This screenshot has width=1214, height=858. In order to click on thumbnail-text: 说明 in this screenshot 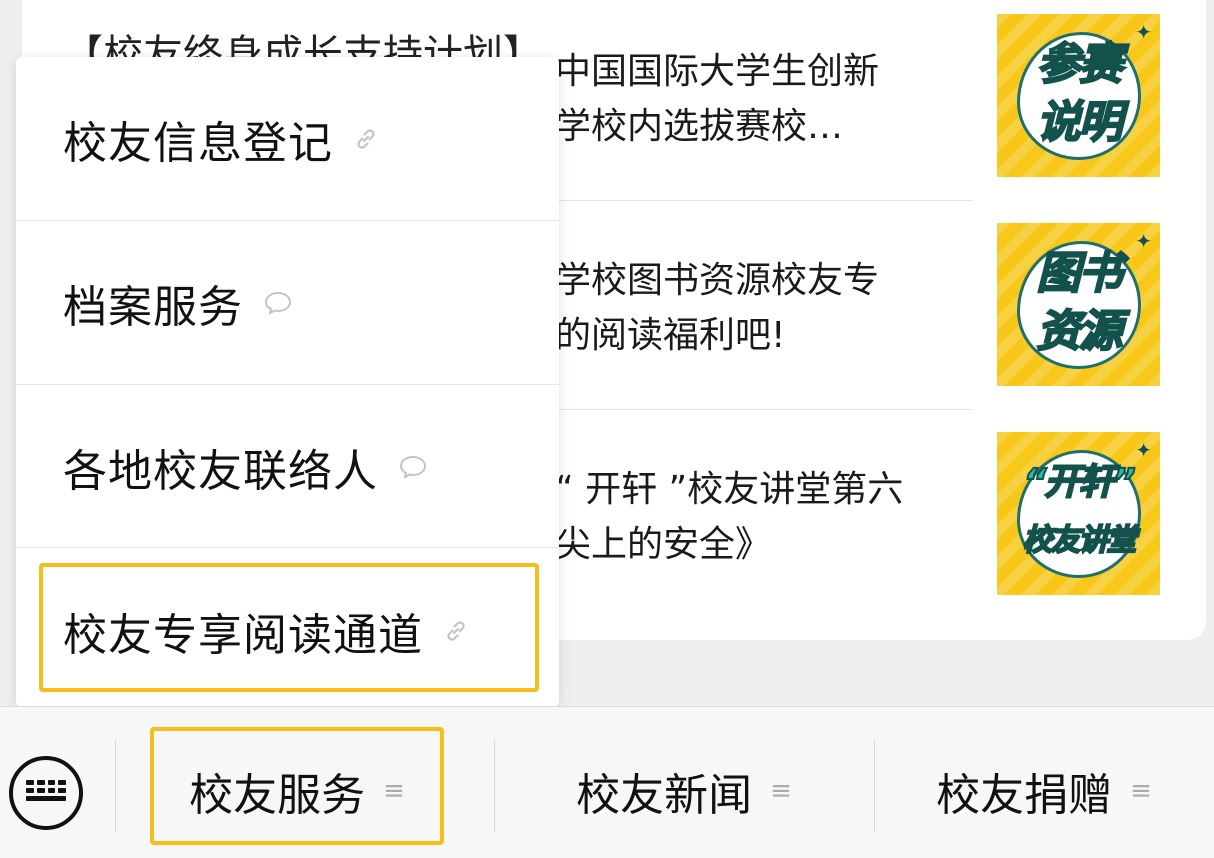, I will do `click(1080, 122)`.